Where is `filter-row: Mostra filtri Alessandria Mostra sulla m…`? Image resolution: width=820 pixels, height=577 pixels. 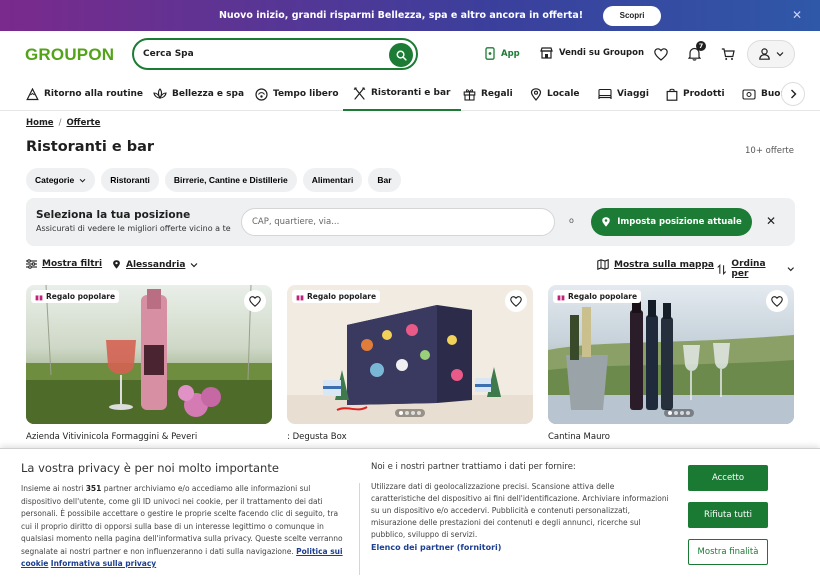 filter-row: Mostra filtri Alessandria Mostra sulla m… is located at coordinates (410, 269).